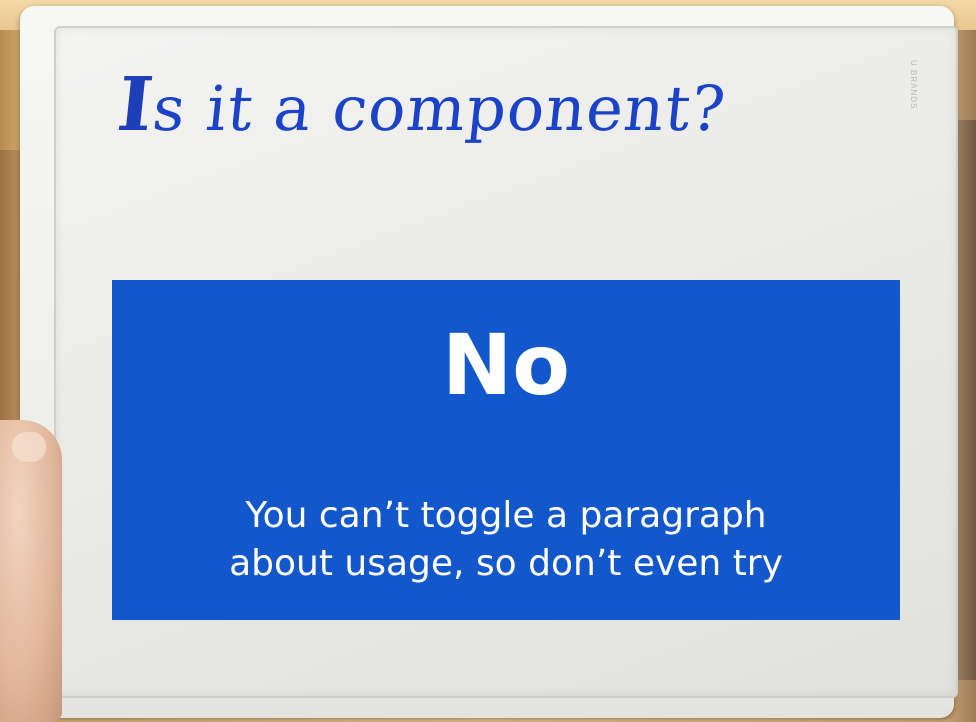 The width and height of the screenshot is (976, 722). Describe the element at coordinates (29, 447) in the screenshot. I see `thumbnail` at that location.